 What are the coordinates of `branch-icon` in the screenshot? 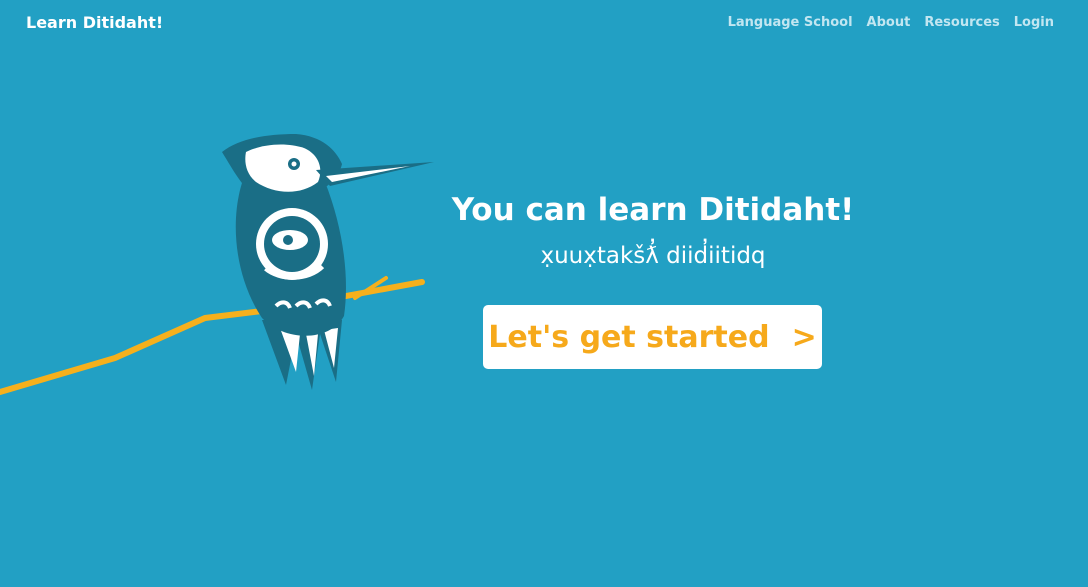 It's located at (212, 335).